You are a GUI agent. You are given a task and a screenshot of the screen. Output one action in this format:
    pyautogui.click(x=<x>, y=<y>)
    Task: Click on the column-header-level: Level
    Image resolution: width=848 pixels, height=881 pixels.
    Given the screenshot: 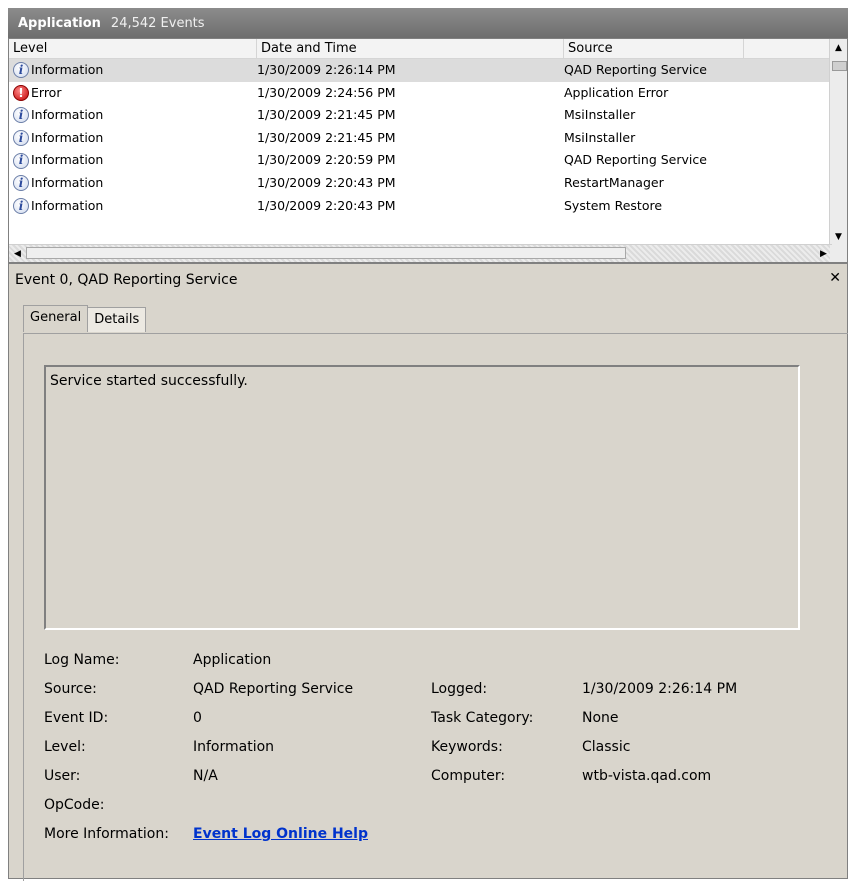 What is the action you would take?
    pyautogui.click(x=133, y=48)
    